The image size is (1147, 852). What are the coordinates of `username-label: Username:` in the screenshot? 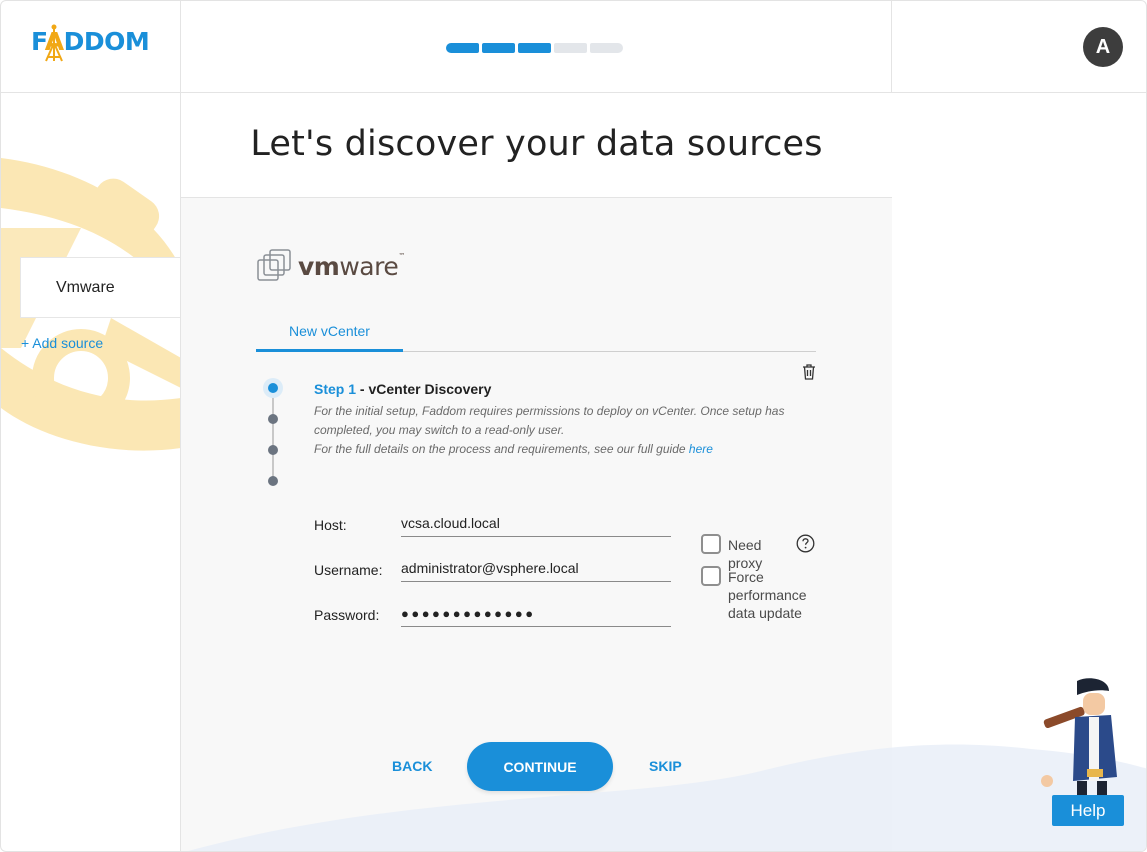 It's located at (348, 570).